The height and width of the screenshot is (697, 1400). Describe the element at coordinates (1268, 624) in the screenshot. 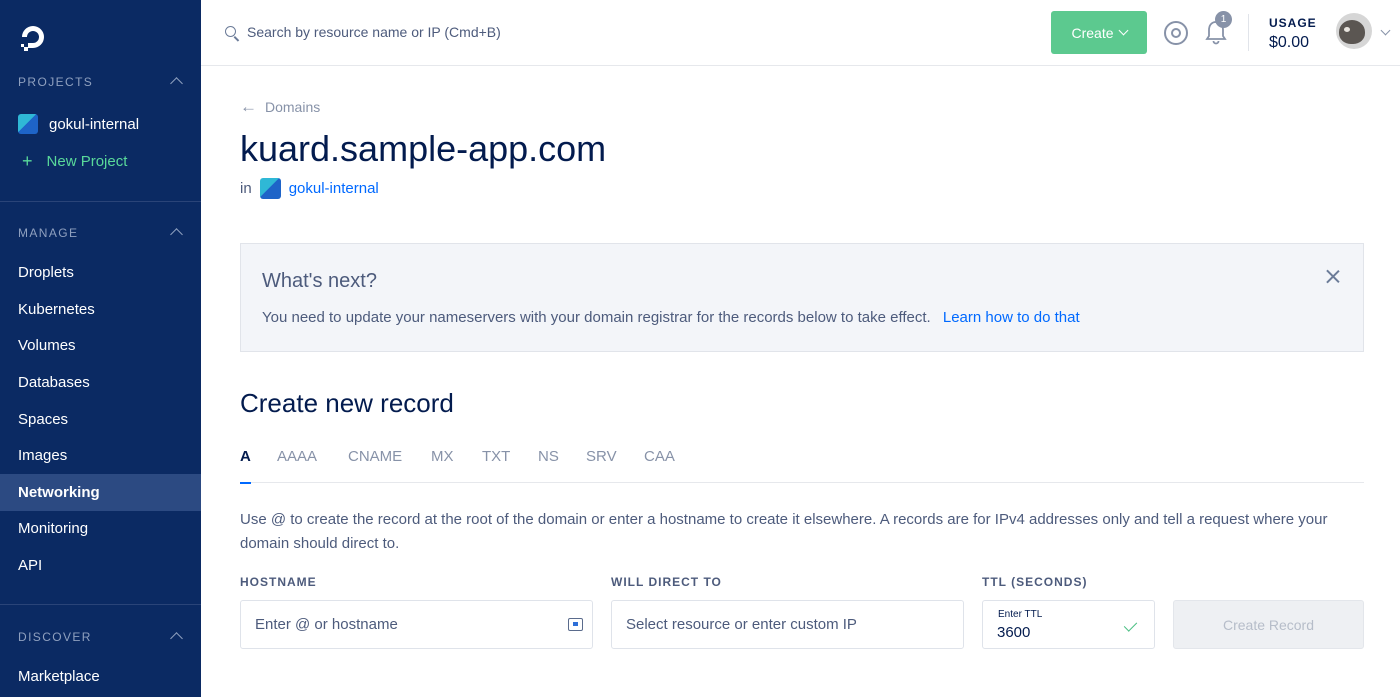

I see `create-record-button: Create Record` at that location.